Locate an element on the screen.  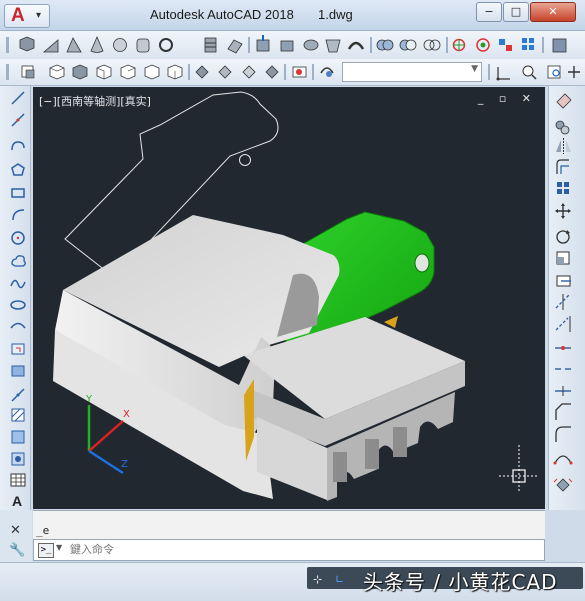
ucs-world-icon is located at coordinates (503, 74).